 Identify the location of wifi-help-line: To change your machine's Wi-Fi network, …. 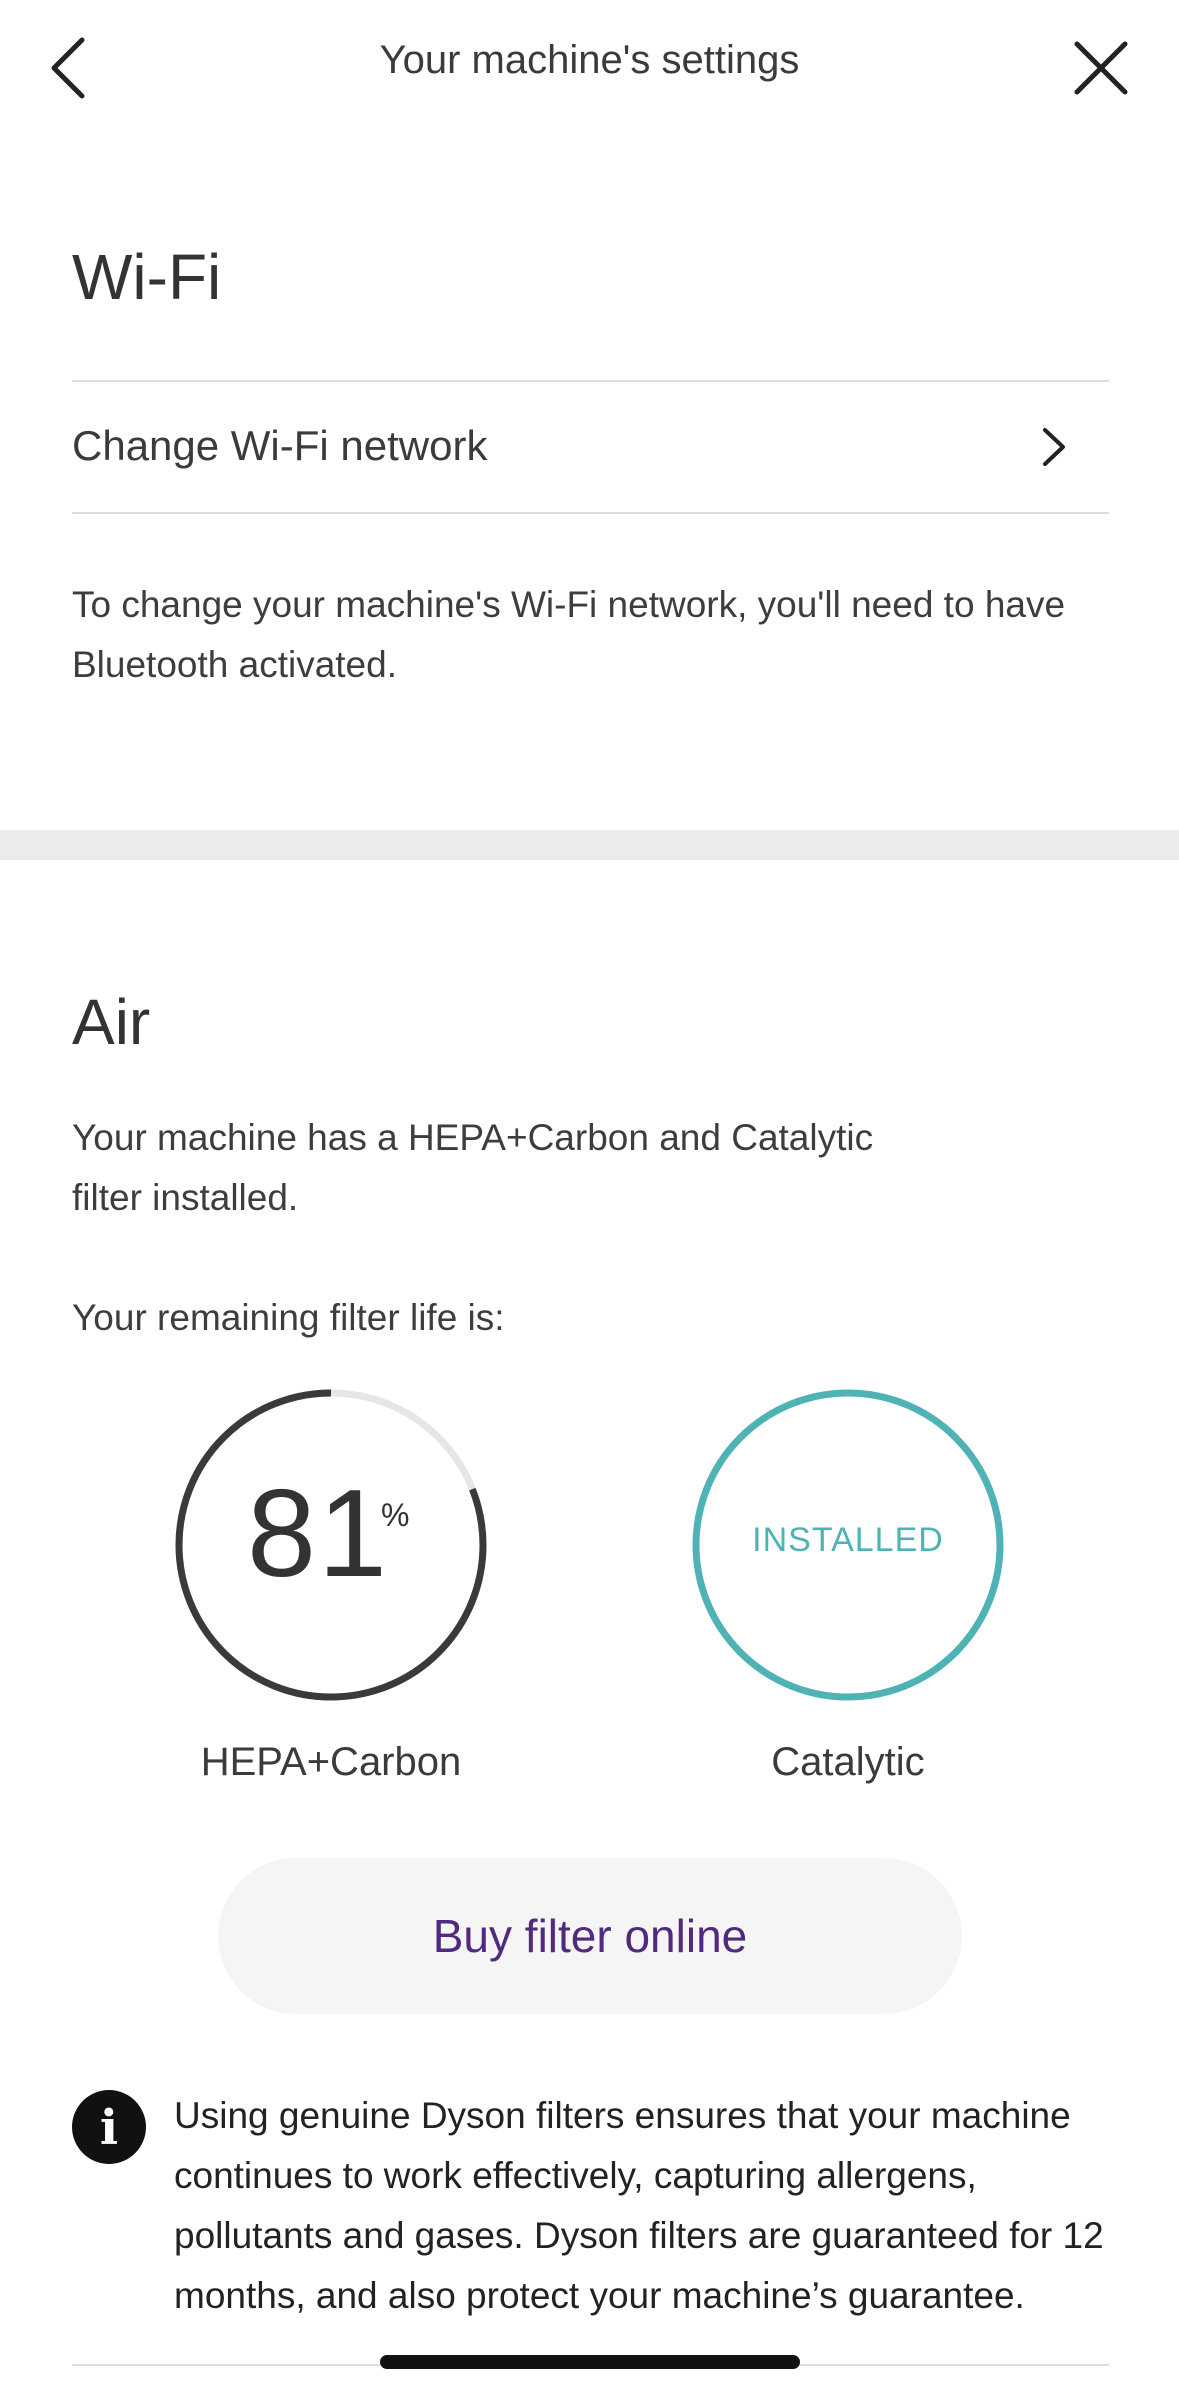
(569, 604).